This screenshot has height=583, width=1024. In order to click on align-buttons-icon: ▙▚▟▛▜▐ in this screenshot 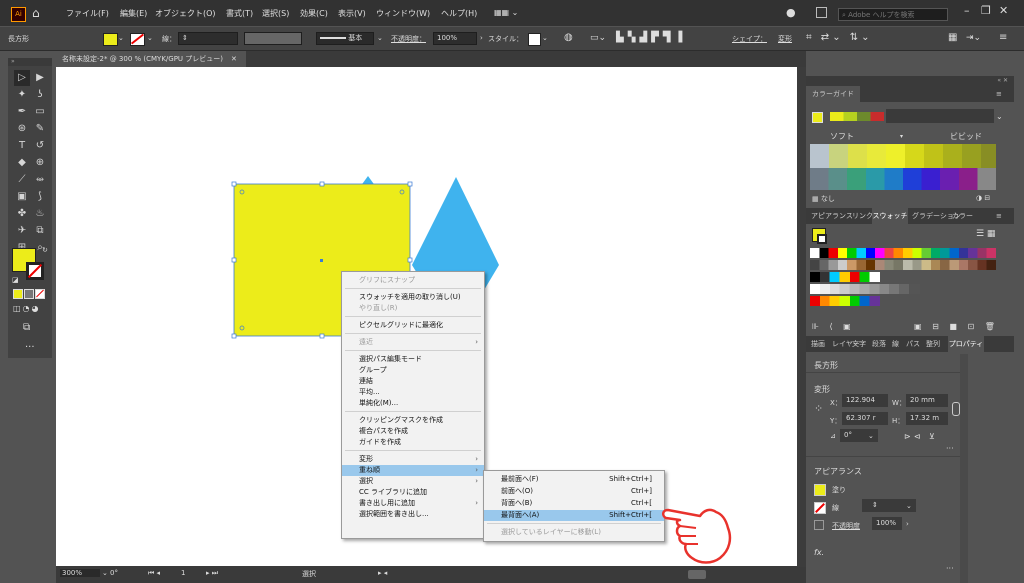, I will do `click(651, 37)`.